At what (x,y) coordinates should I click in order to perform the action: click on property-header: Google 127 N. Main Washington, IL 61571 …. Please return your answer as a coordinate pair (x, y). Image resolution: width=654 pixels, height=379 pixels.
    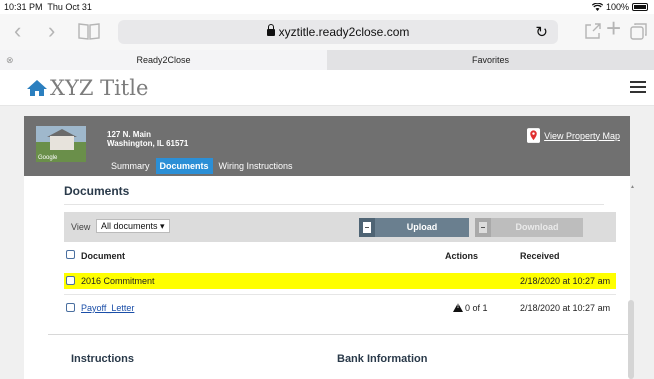
    Looking at the image, I should click on (327, 146).